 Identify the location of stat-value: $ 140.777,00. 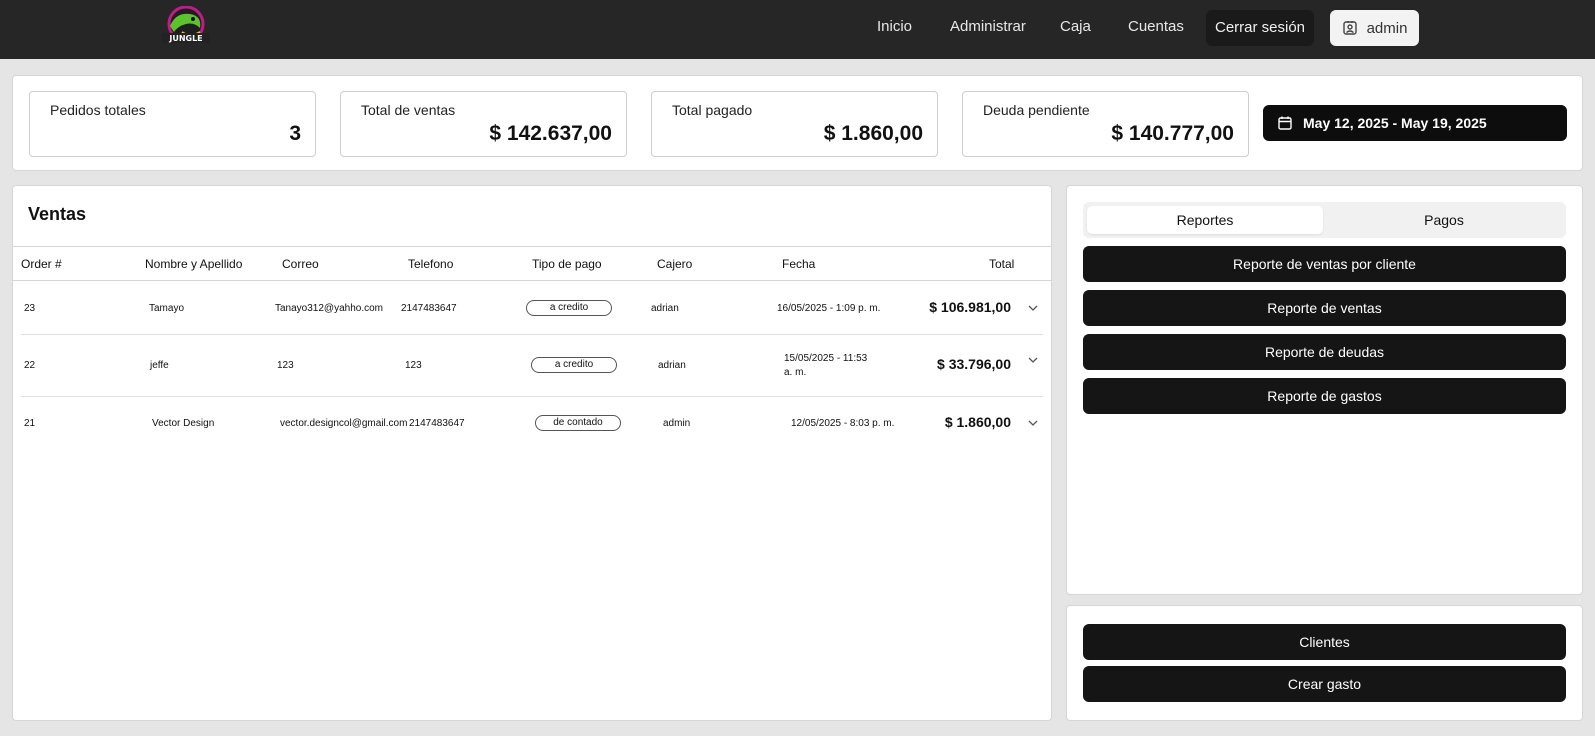
(1172, 133).